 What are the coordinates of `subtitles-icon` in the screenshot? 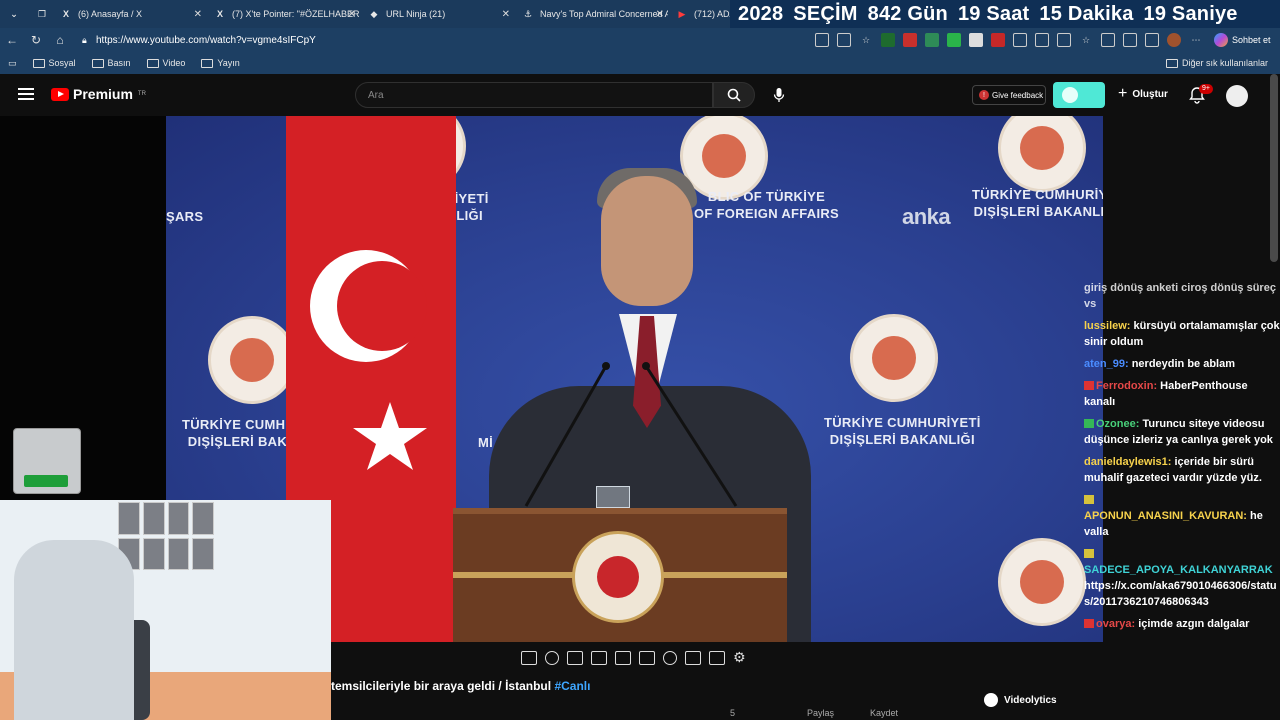 It's located at (647, 657).